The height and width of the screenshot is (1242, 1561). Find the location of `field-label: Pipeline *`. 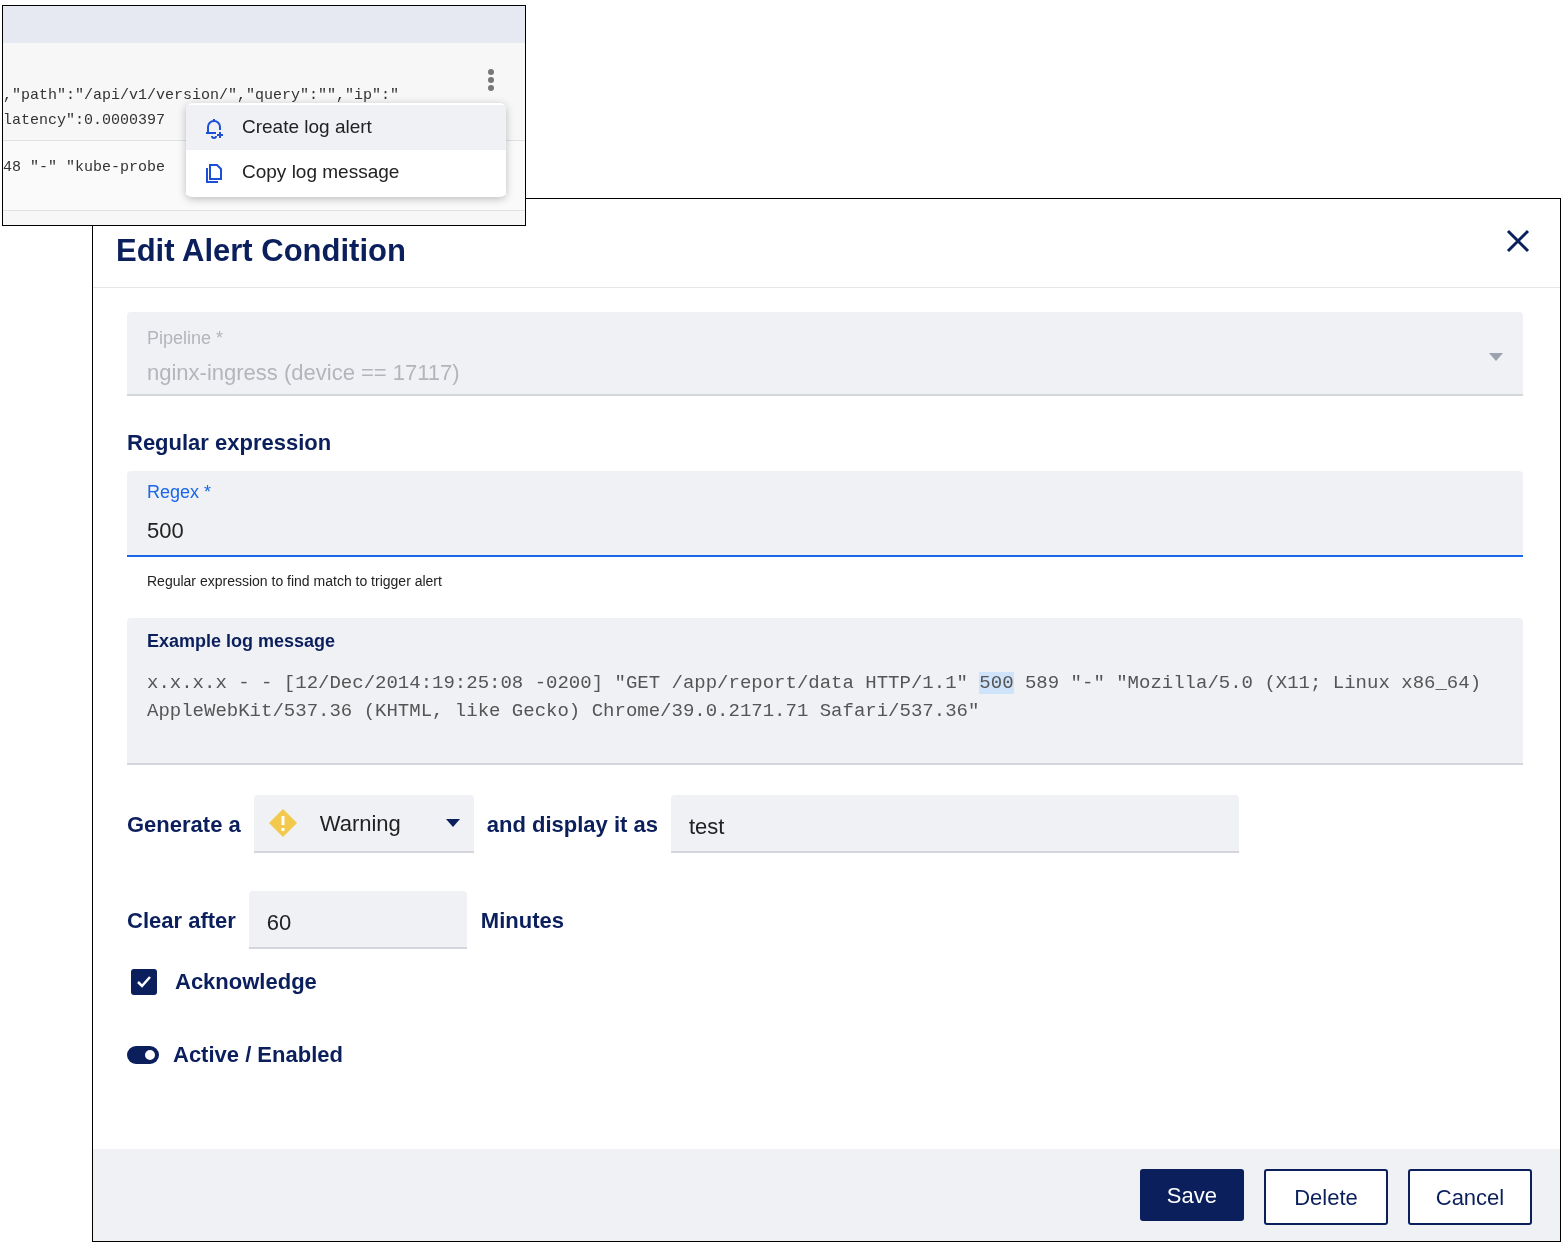

field-label: Pipeline * is located at coordinates (186, 338).